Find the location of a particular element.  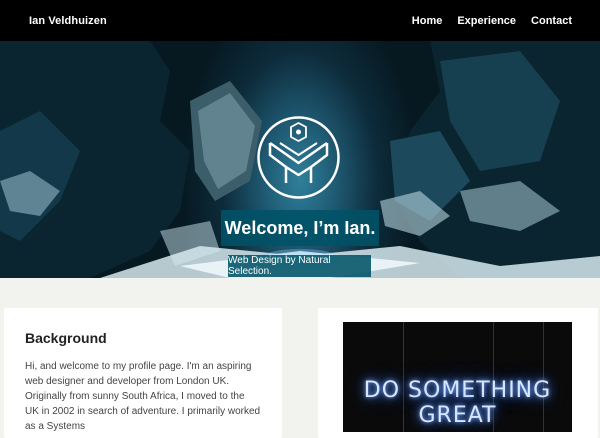

logo-icon is located at coordinates (298, 157).